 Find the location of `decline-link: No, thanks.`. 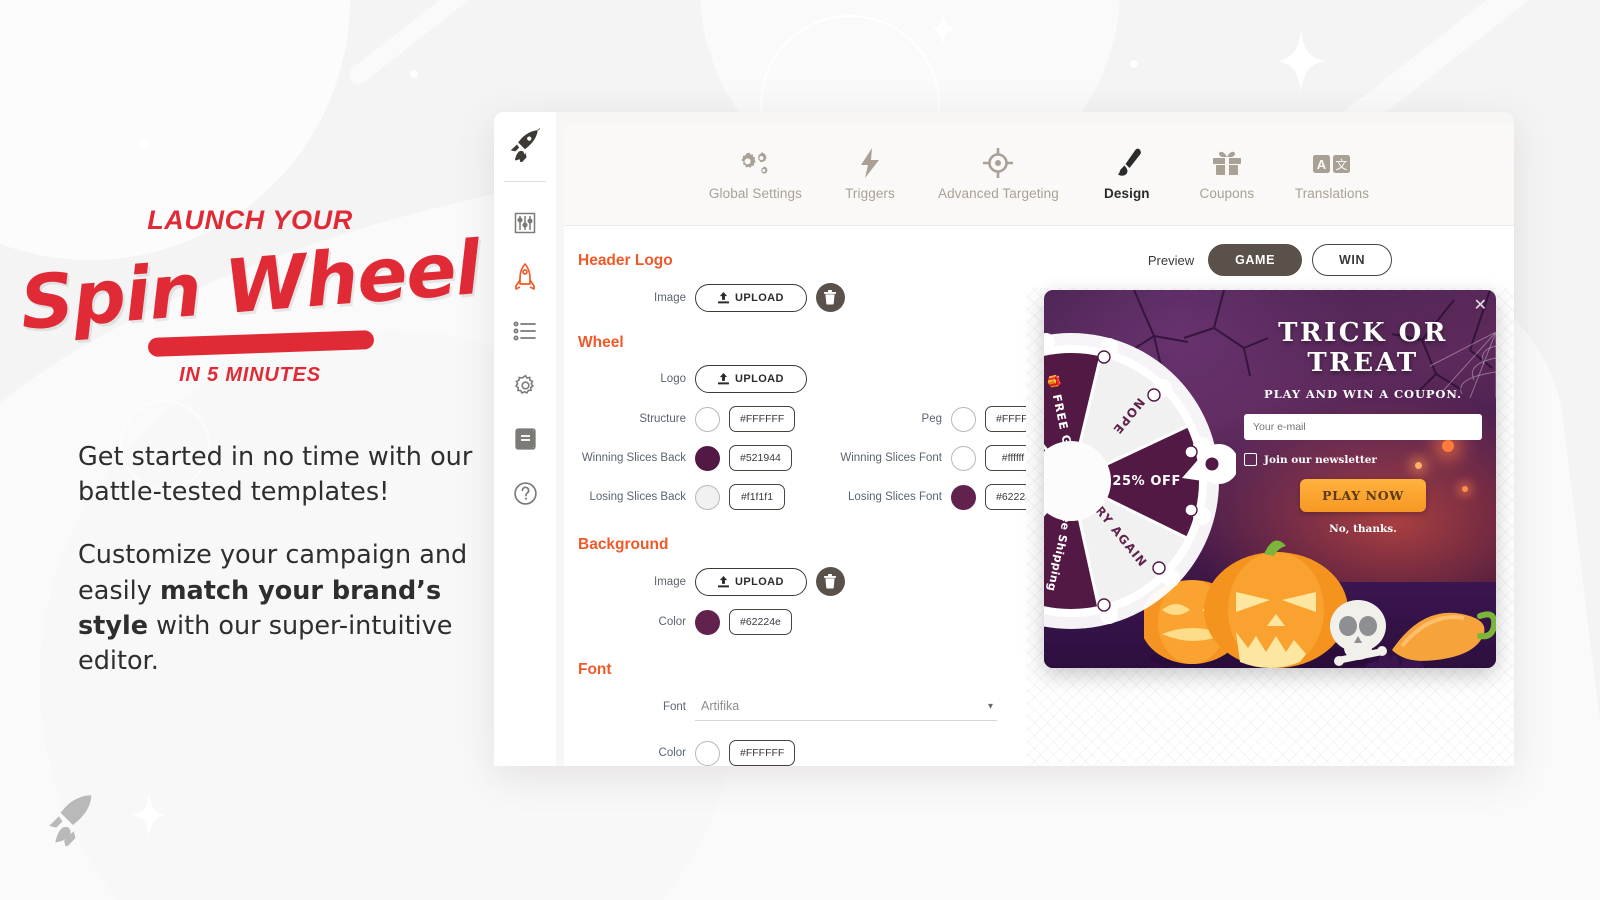

decline-link: No, thanks. is located at coordinates (1363, 529).